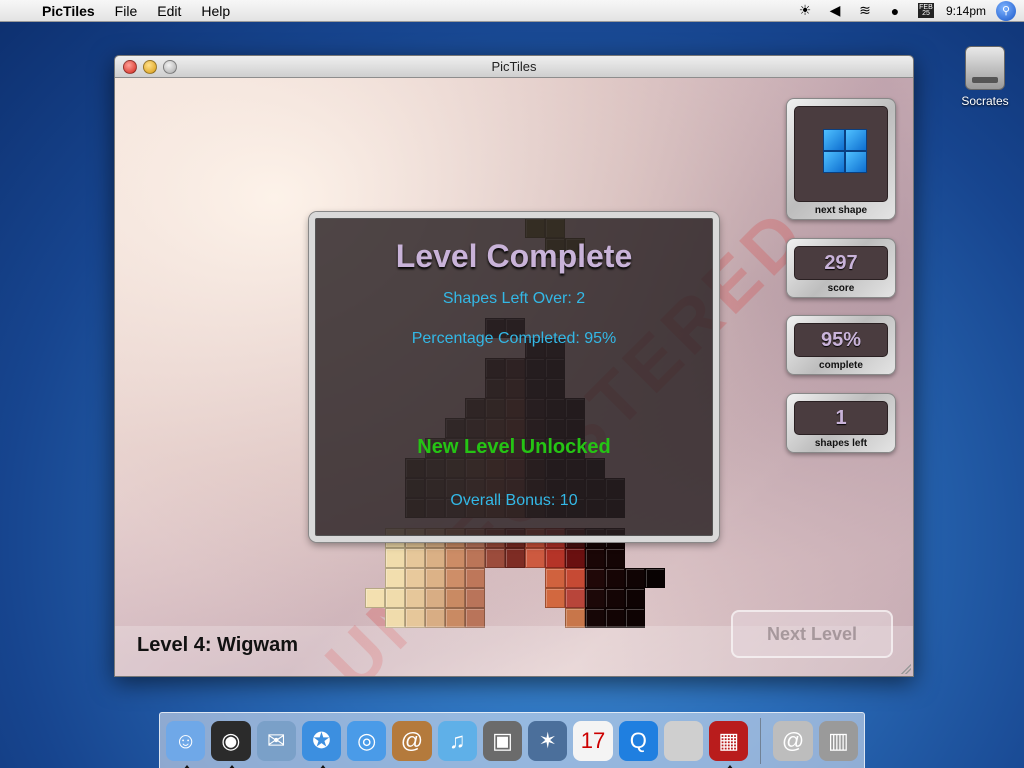  I want to click on minimize-button, so click(150, 67).